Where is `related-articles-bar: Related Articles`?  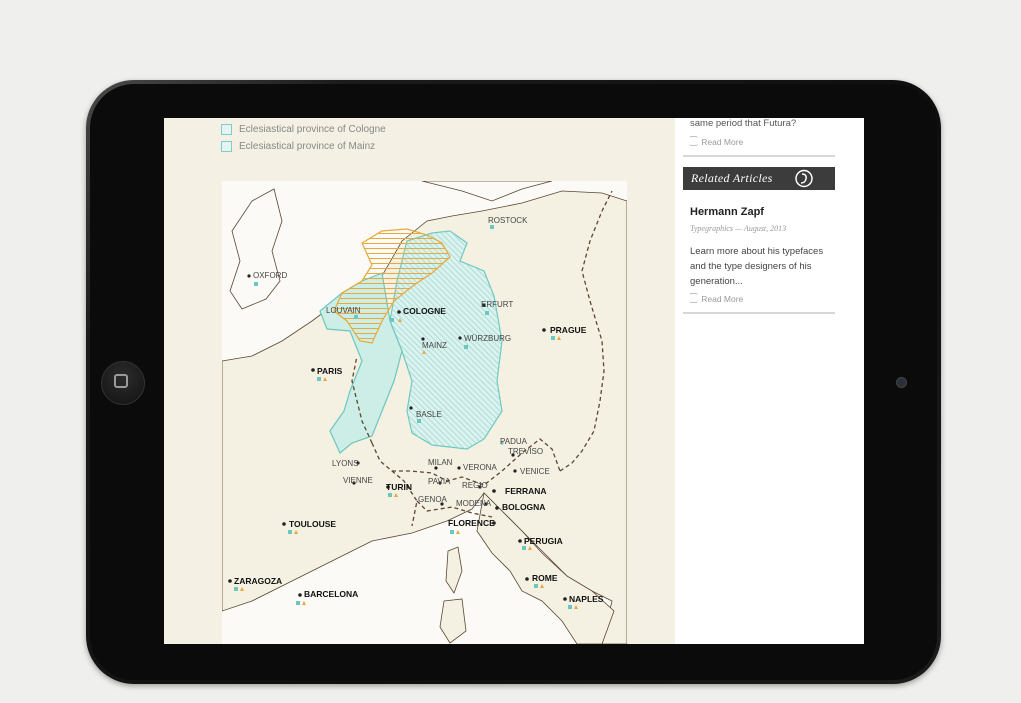
related-articles-bar: Related Articles is located at coordinates (759, 178).